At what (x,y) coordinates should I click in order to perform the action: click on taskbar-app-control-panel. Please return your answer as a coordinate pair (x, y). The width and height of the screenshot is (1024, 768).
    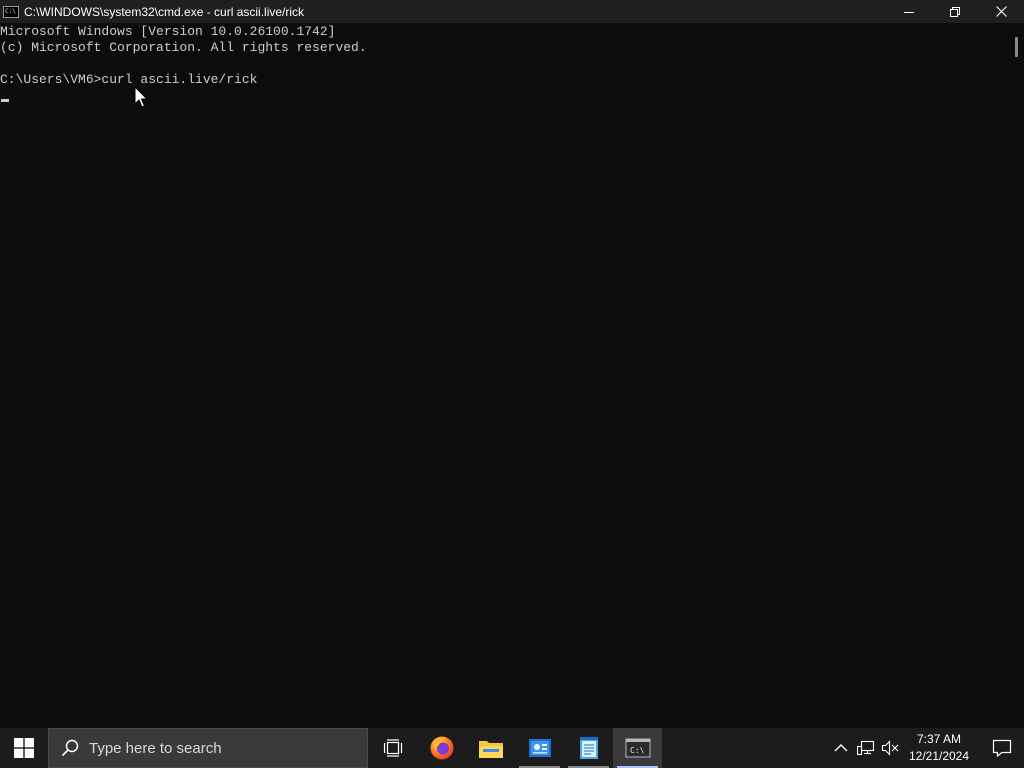
    Looking at the image, I should click on (539, 748).